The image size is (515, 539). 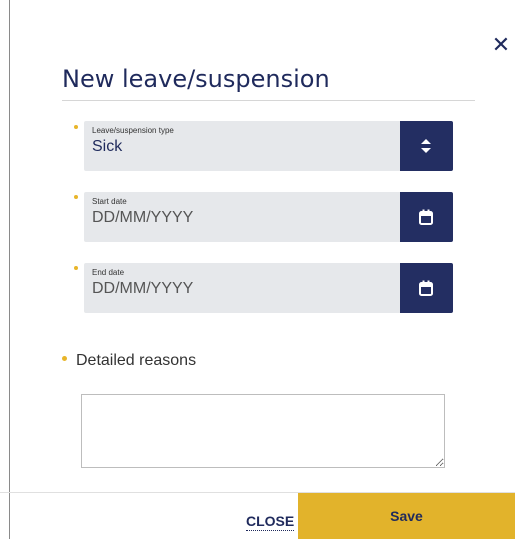 I want to click on reasons-label-row: Detailed reasons, so click(x=129, y=361).